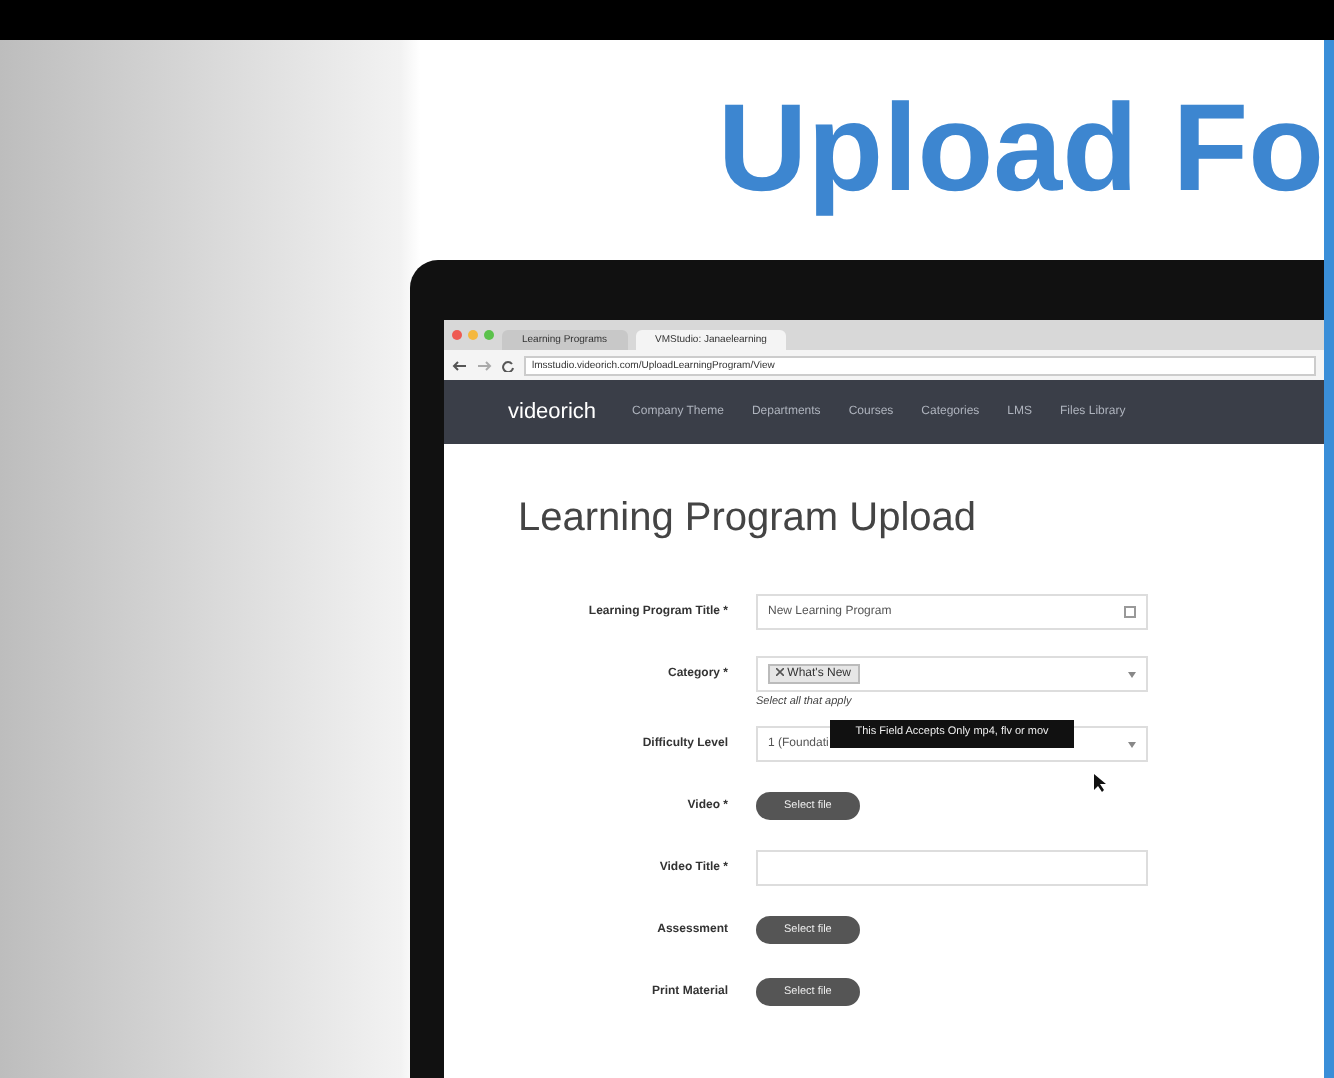 The image size is (1334, 1078). Describe the element at coordinates (780, 672) in the screenshot. I see `remove-icon` at that location.